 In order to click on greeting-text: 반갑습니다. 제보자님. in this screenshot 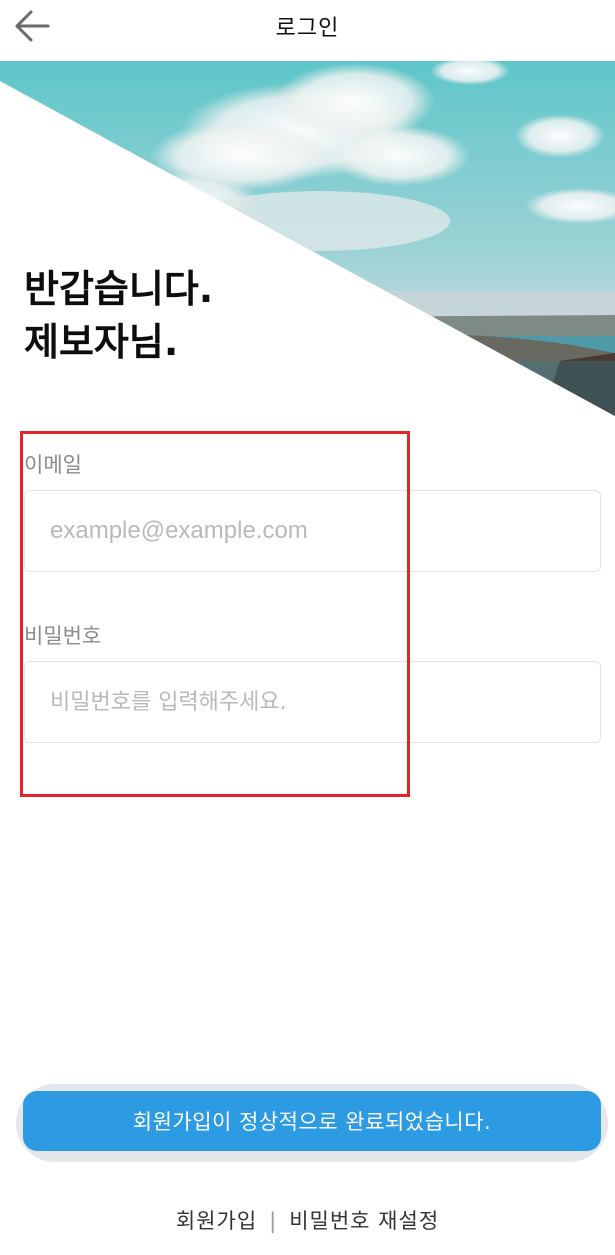, I will do `click(118, 316)`.